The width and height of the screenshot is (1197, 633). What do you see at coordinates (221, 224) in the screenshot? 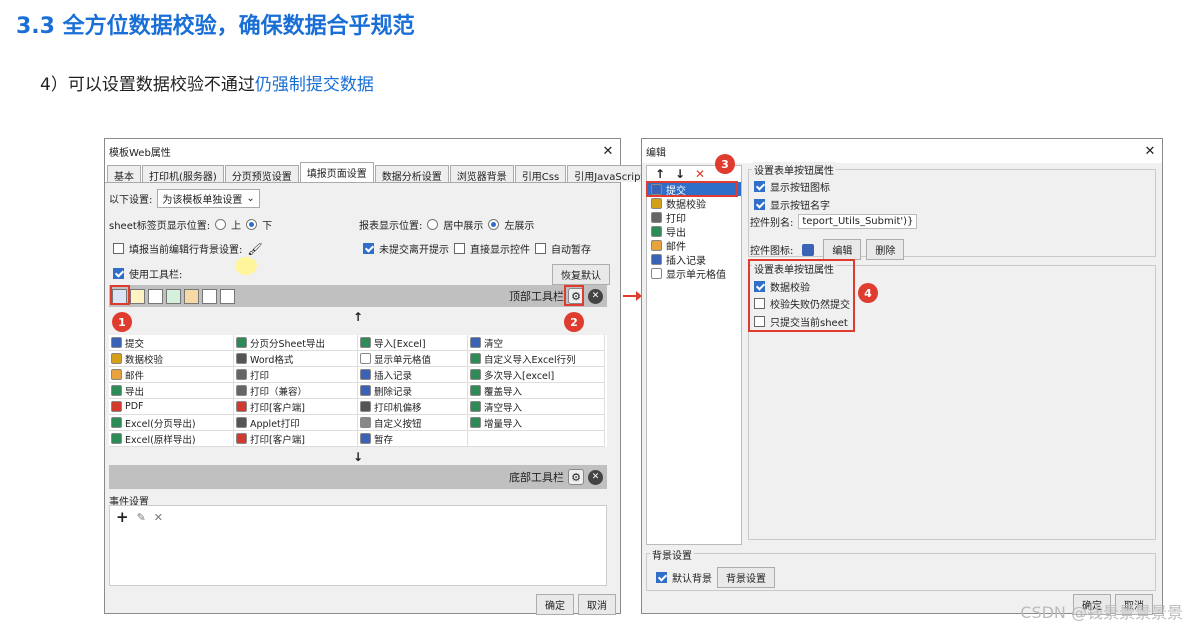
I see `radio-top` at bounding box center [221, 224].